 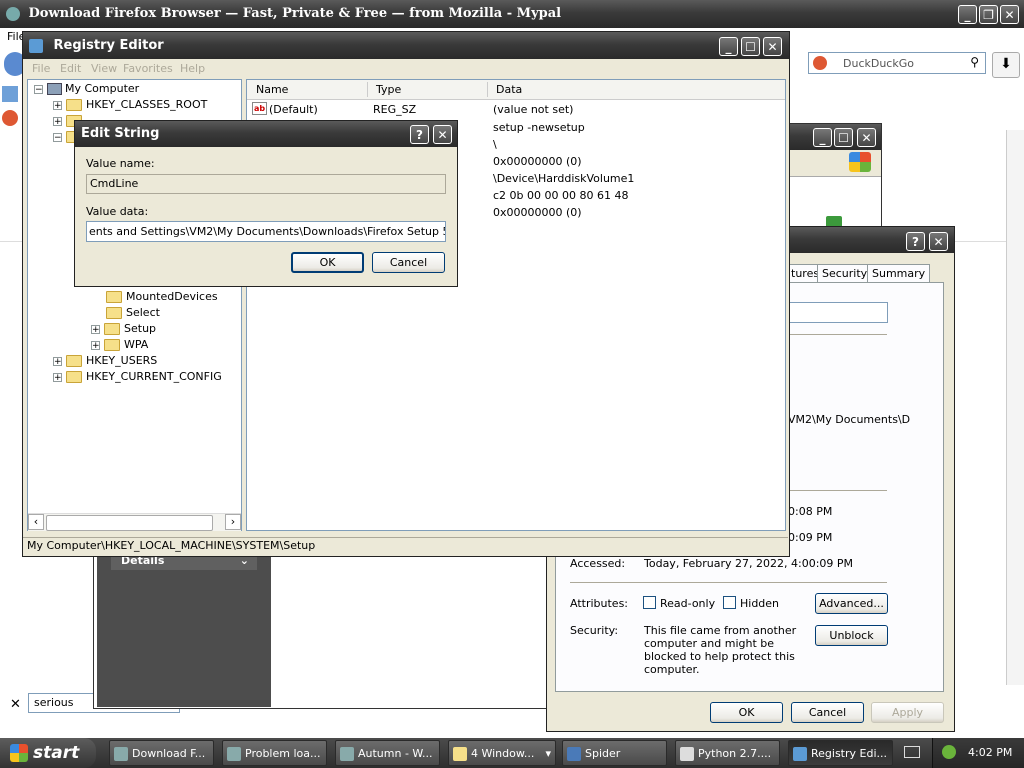 What do you see at coordinates (598, 563) in the screenshot?
I see `accessed-label: Accessed:` at bounding box center [598, 563].